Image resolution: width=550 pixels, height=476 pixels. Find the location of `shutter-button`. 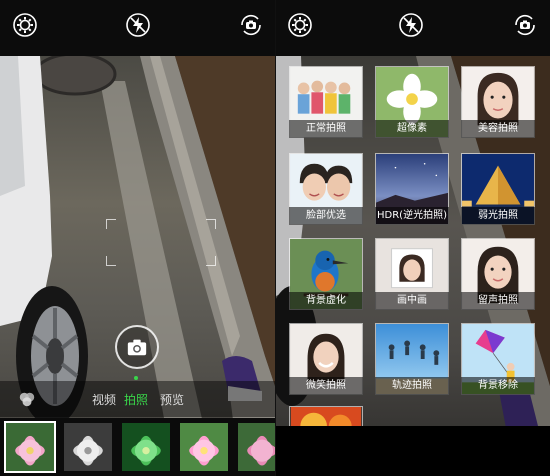

shutter-button is located at coordinates (137, 347).